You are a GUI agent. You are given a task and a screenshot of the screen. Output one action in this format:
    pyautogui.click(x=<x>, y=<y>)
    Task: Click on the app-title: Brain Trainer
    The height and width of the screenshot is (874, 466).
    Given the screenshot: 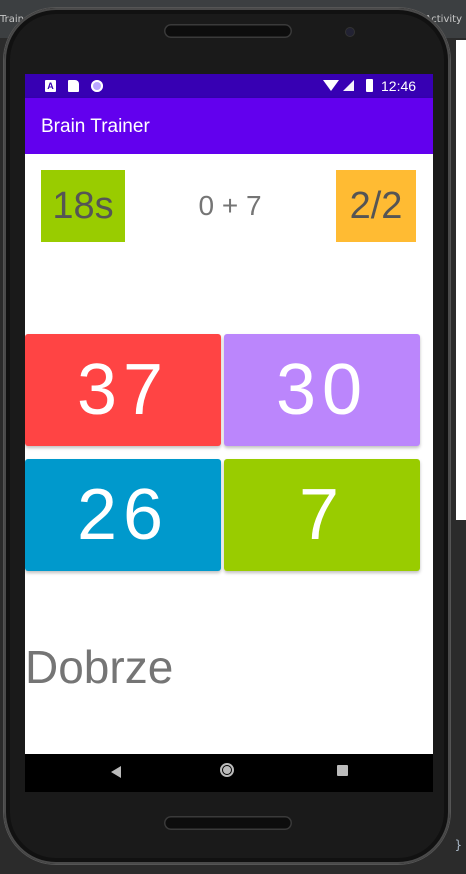 What is the action you would take?
    pyautogui.click(x=95, y=126)
    